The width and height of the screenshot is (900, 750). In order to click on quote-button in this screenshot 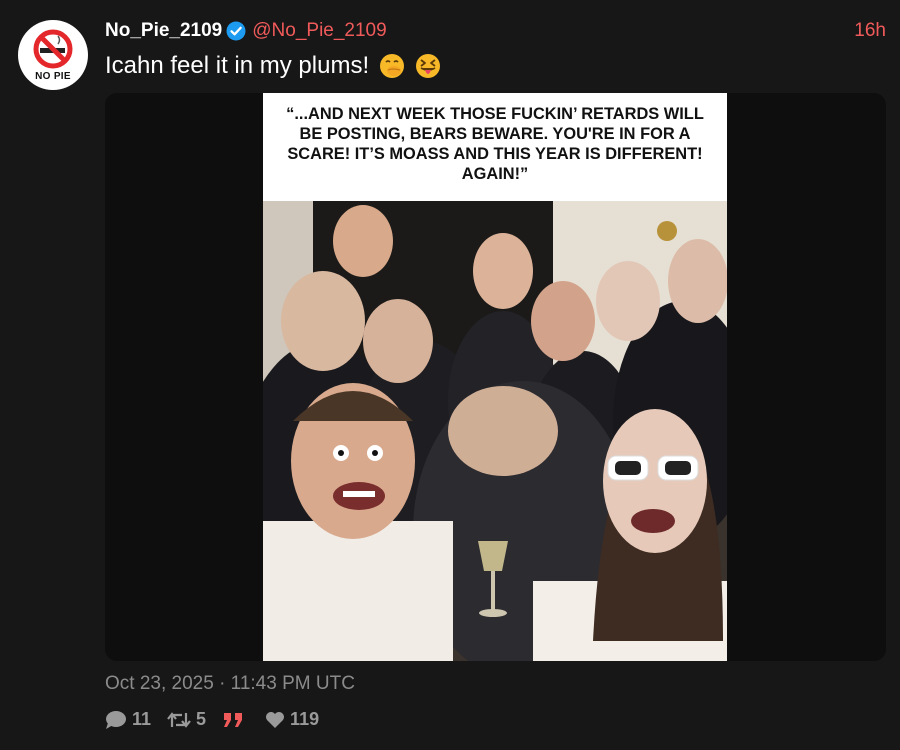, I will do `click(235, 720)`.